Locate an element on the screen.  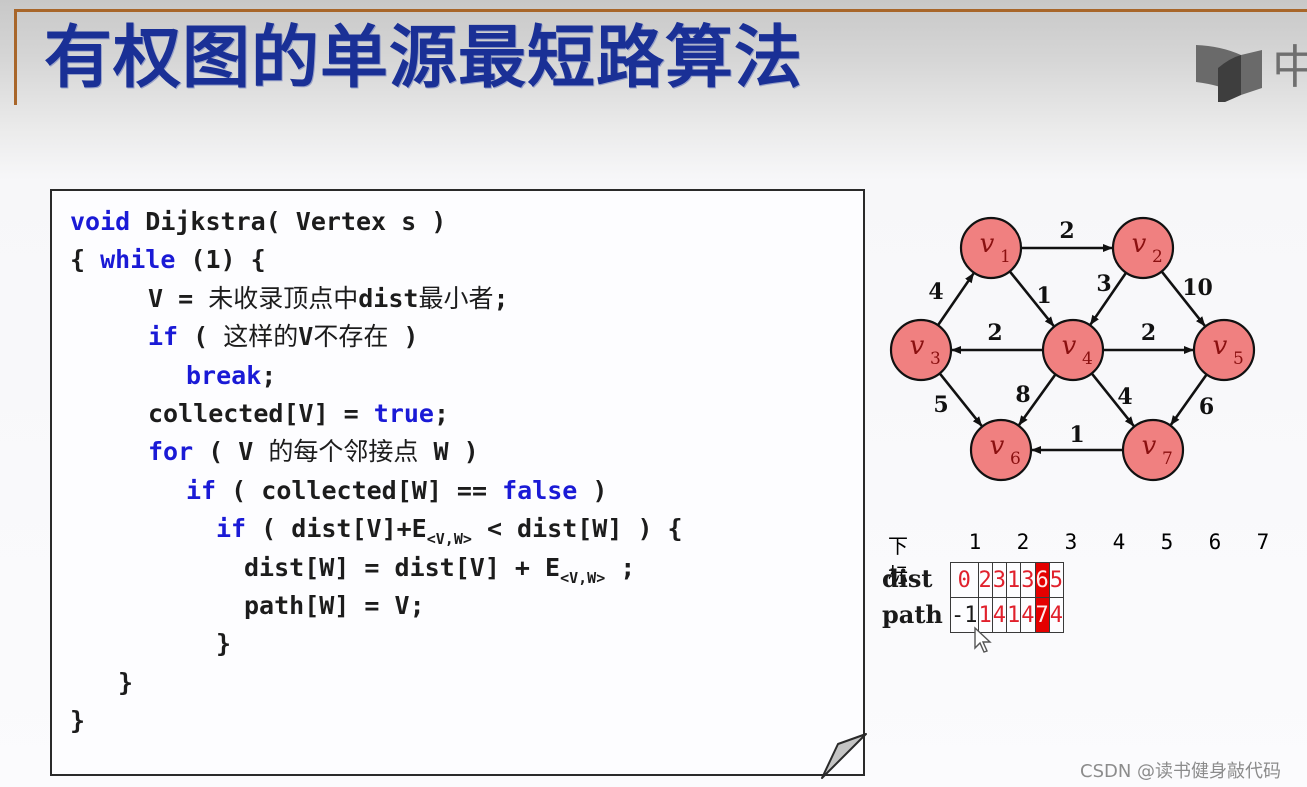
code-token: ( collected[W] == is located at coordinates (359, 490).